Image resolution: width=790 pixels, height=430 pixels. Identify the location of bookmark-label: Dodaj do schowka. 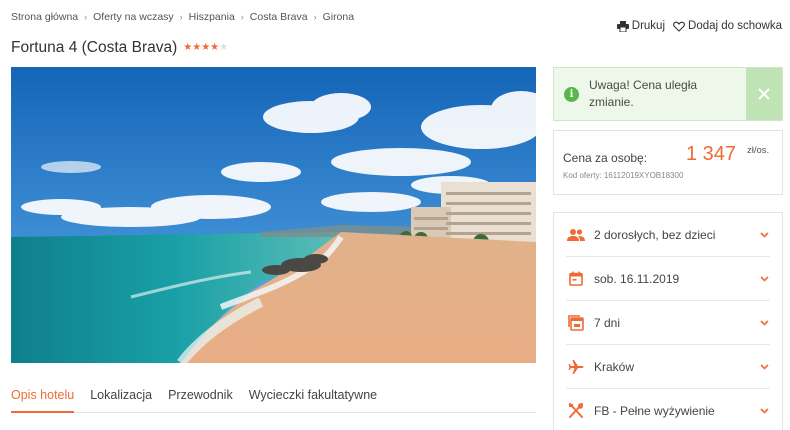
(735, 26).